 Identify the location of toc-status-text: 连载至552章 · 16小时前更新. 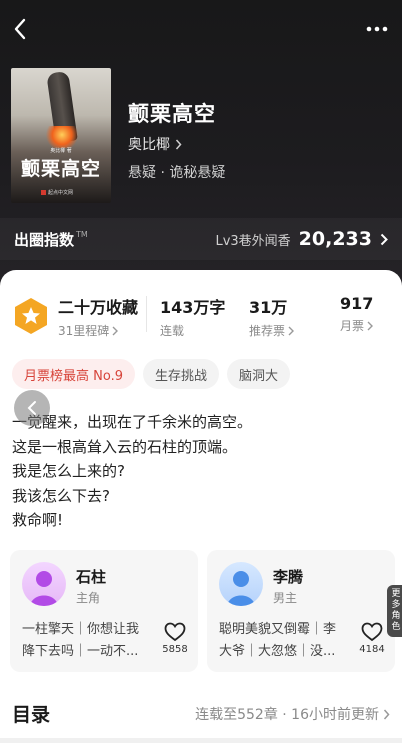
(287, 715).